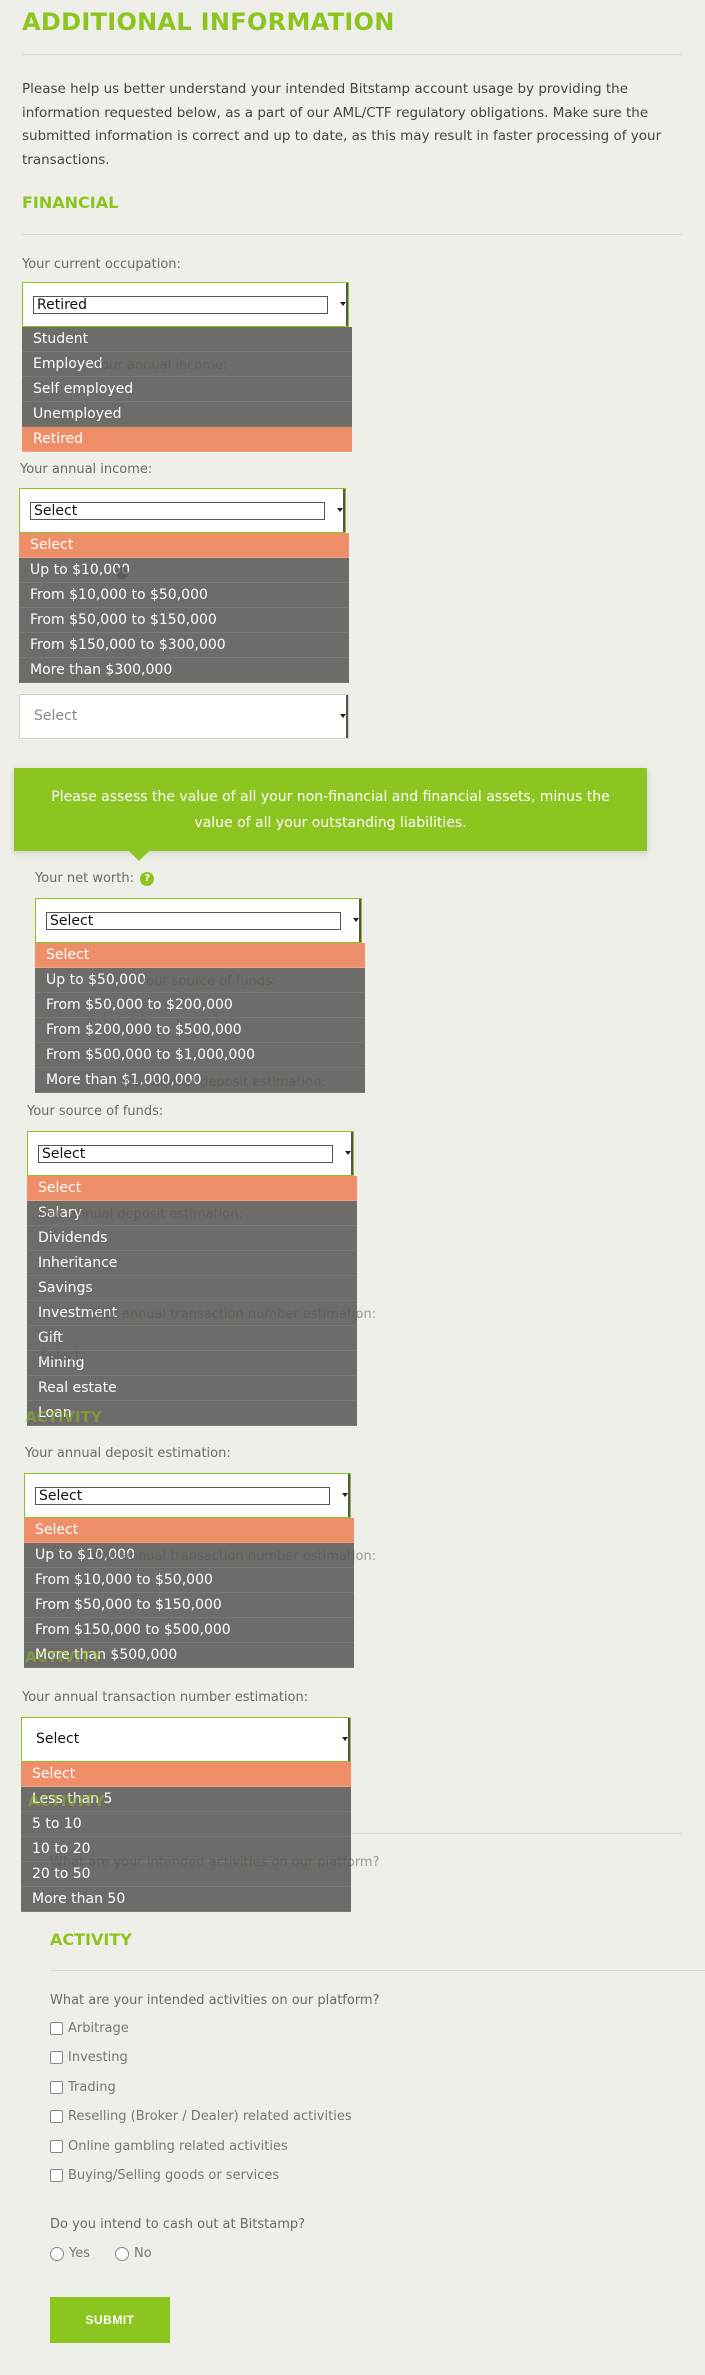  I want to click on help-icon: ?, so click(147, 878).